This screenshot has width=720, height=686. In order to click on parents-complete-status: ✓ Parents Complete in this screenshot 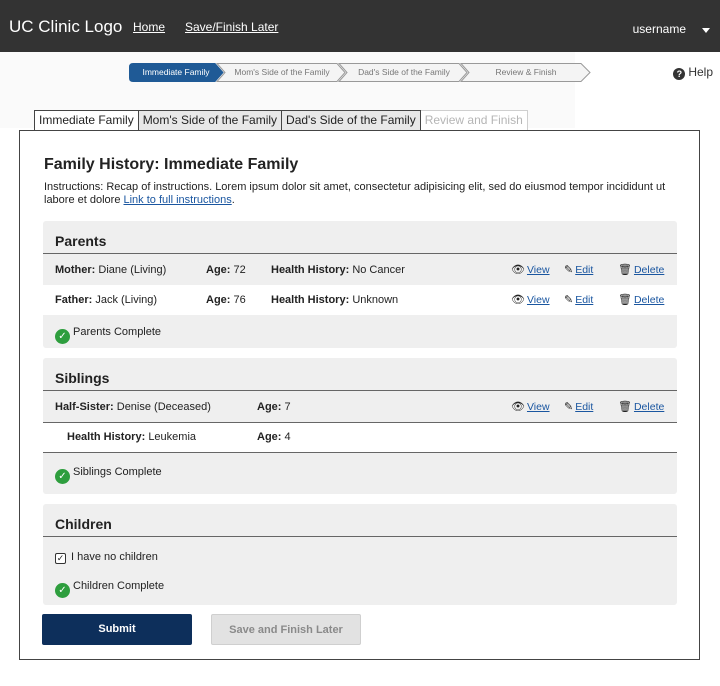, I will do `click(108, 334)`.